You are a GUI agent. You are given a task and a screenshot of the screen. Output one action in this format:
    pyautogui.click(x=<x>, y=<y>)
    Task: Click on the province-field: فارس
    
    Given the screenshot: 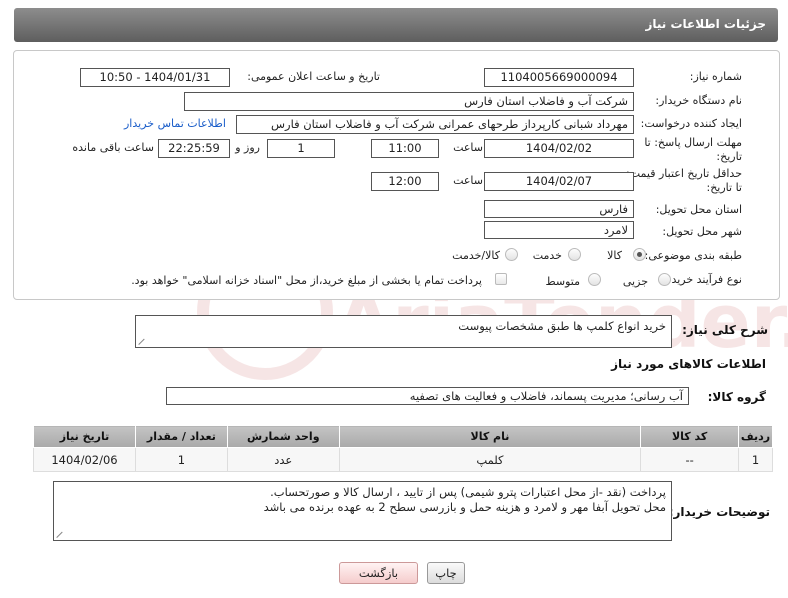 What is the action you would take?
    pyautogui.click(x=559, y=209)
    